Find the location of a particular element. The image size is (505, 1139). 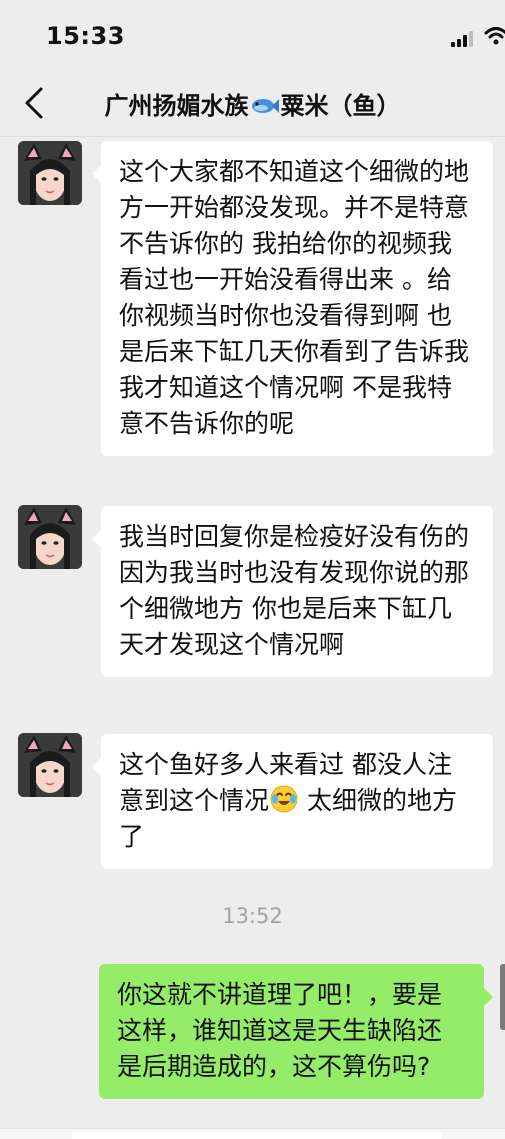

incoming-message: 这个鱼好多人来看过 都没人注意到这个情况 太细微的地方了 is located at coordinates (292, 801).